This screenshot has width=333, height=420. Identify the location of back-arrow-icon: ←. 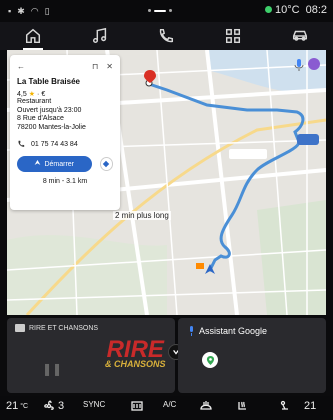
(21, 66).